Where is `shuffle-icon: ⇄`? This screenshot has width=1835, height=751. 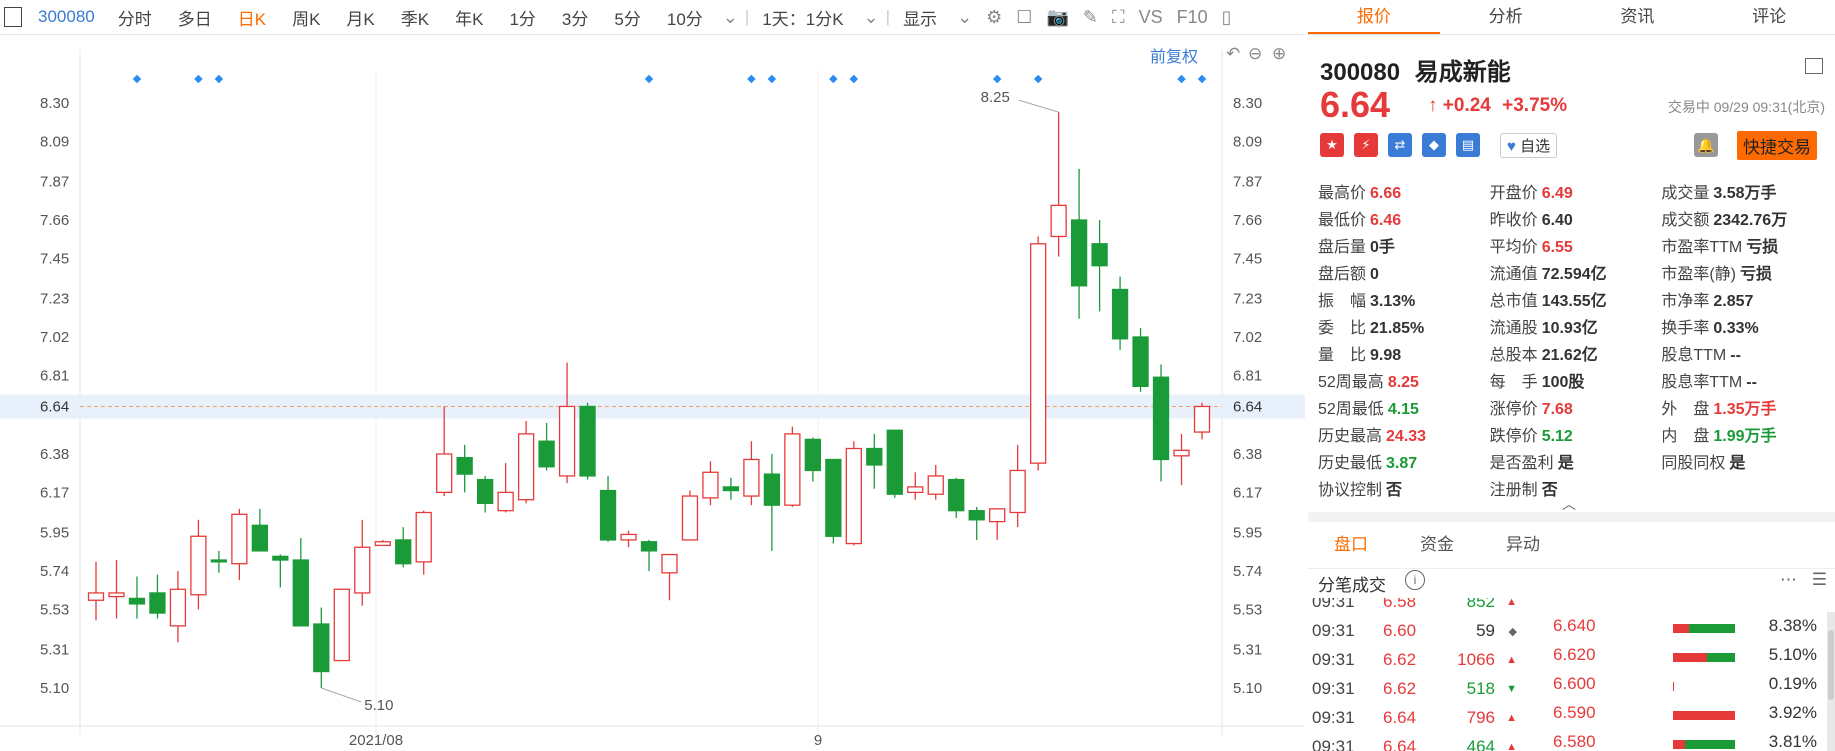
shuffle-icon: ⇄ is located at coordinates (1400, 145).